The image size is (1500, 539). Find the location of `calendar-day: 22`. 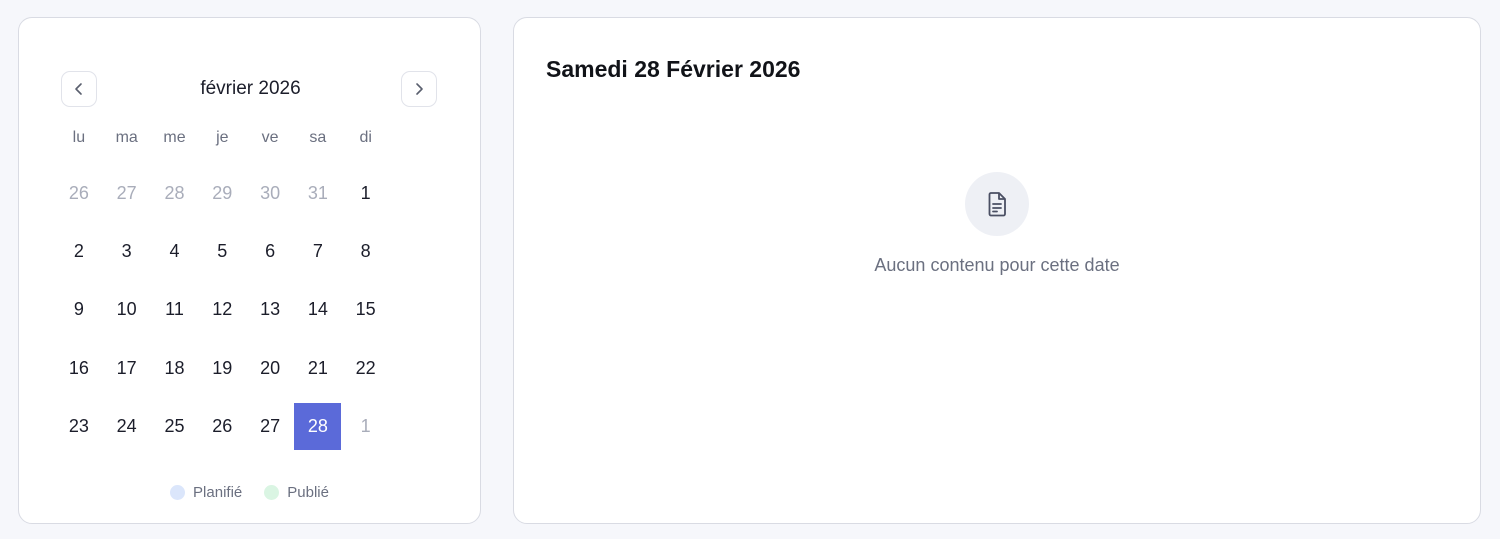

calendar-day: 22 is located at coordinates (366, 368).